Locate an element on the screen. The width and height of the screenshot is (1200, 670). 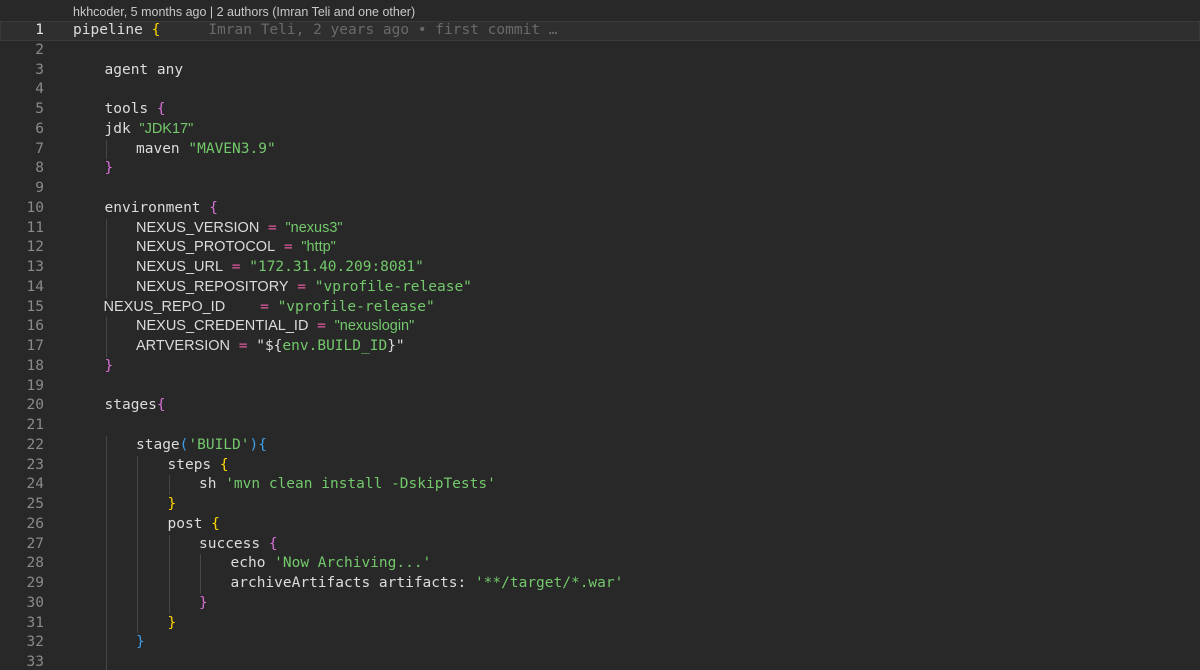
line-number: 13 is located at coordinates (22, 268).